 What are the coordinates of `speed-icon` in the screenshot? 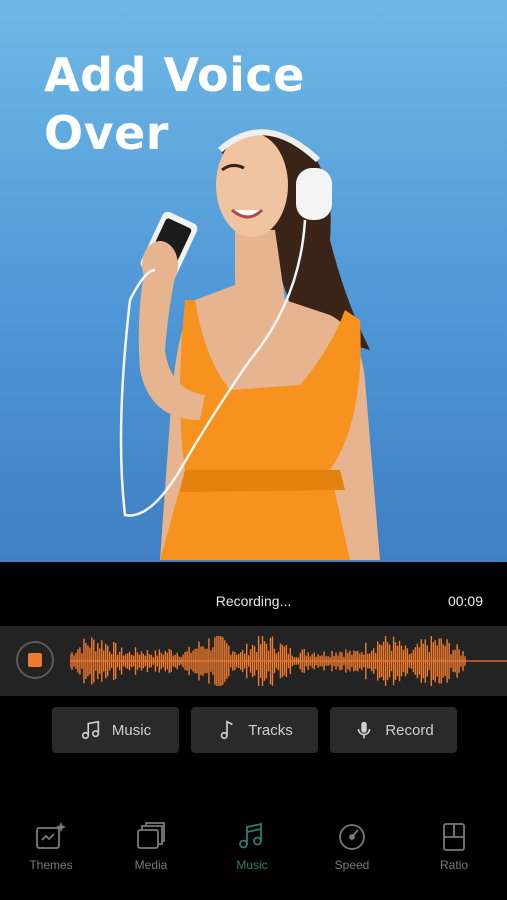 It's located at (352, 837).